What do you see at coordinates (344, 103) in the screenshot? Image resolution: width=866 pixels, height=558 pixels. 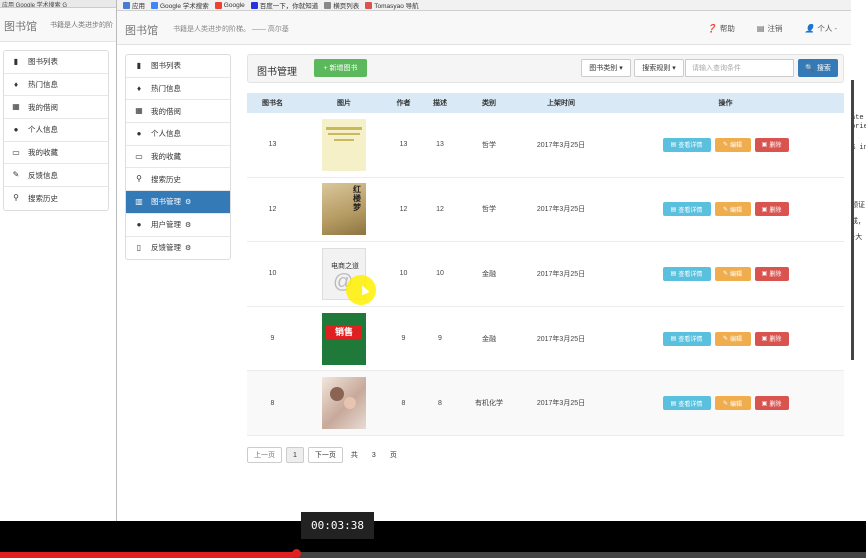 I see `column-header: 图片` at bounding box center [344, 103].